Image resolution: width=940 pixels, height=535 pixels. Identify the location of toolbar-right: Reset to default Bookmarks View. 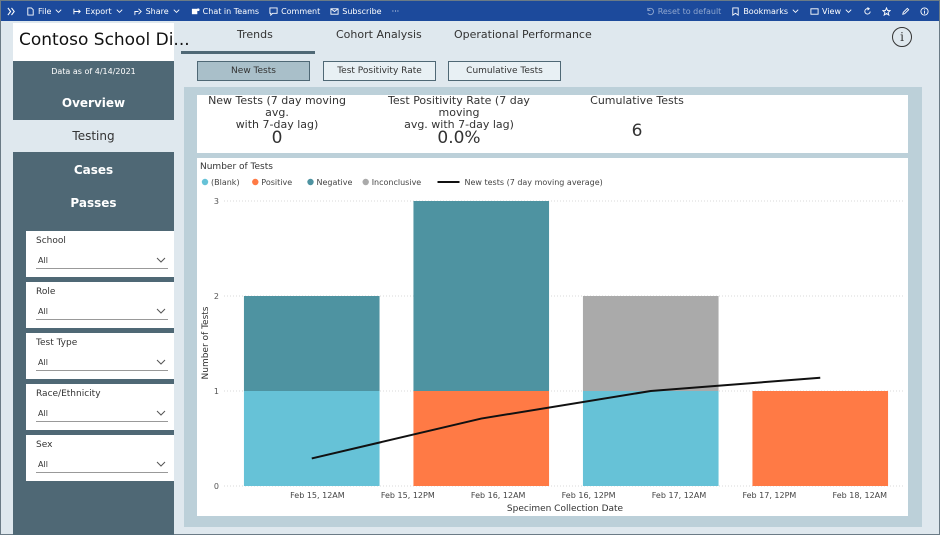
(786, 11).